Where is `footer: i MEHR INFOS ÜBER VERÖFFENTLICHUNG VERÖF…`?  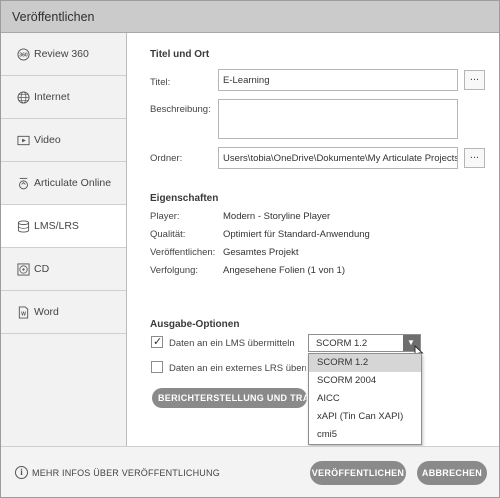 footer: i MEHR INFOS ÜBER VERÖFFENTLICHUNG VERÖF… is located at coordinates (250, 471).